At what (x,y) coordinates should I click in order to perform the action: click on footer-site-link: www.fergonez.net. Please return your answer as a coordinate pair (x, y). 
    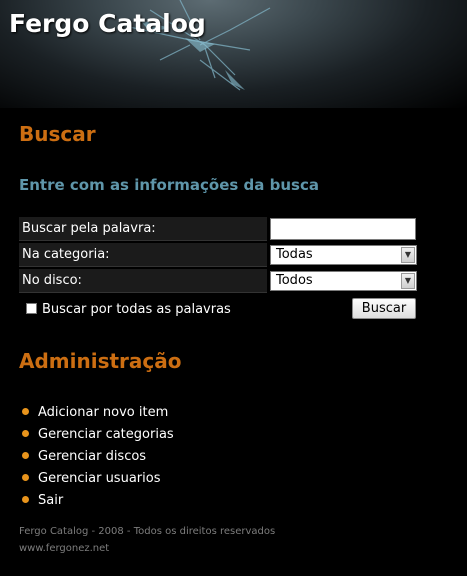
    Looking at the image, I should click on (64, 548).